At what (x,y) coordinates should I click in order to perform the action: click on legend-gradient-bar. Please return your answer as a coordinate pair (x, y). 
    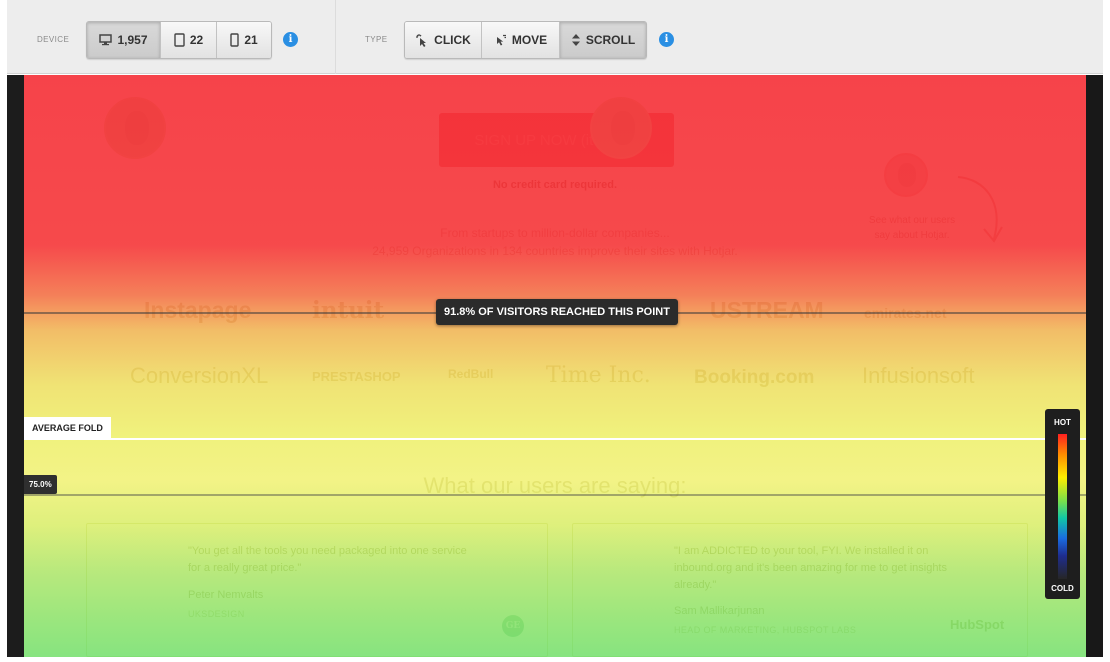
    Looking at the image, I should click on (1062, 506).